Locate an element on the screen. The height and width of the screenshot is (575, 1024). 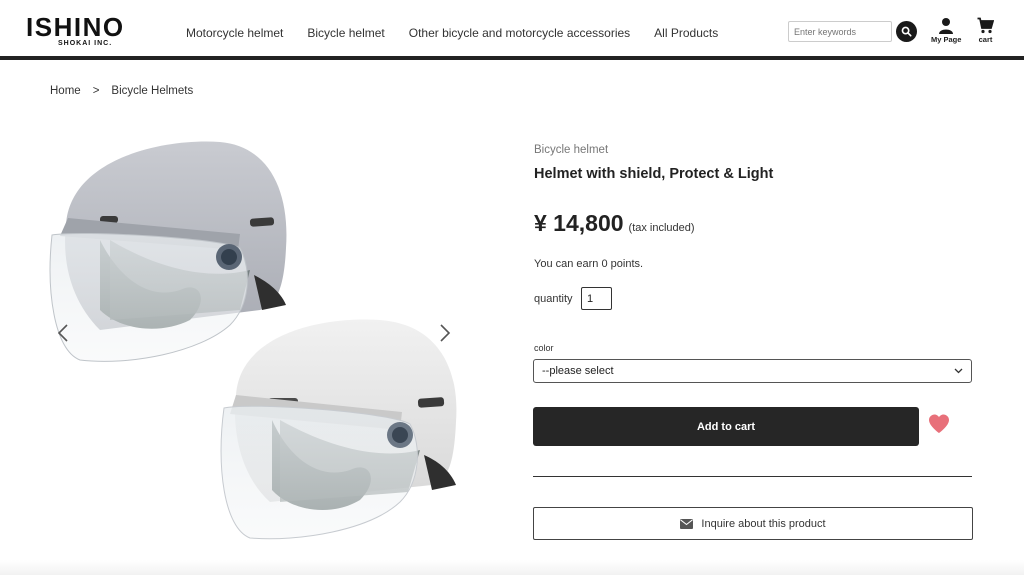
inquire-button: Inquire about this product is located at coordinates (753, 523).